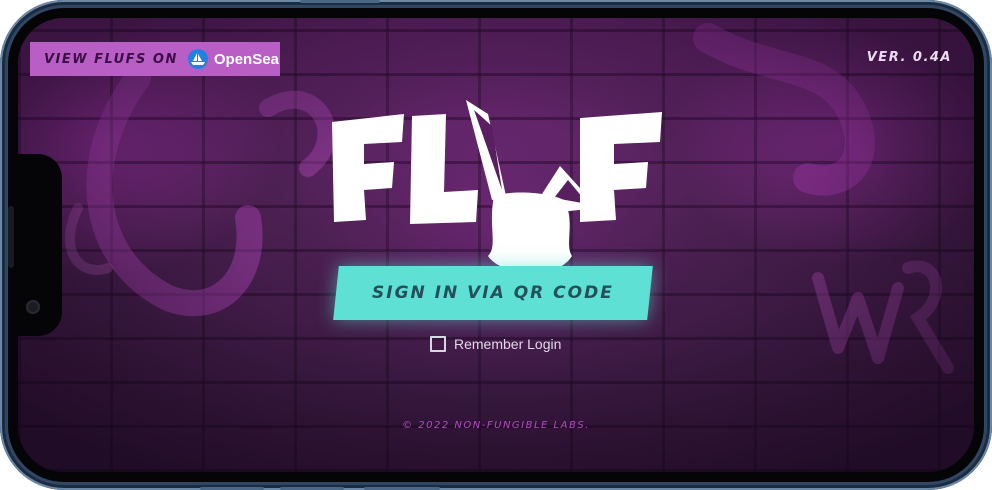 Image resolution: width=992 pixels, height=490 pixels. I want to click on view-on-opensea-link: VIEW FLUFS ON OpenSea, so click(155, 59).